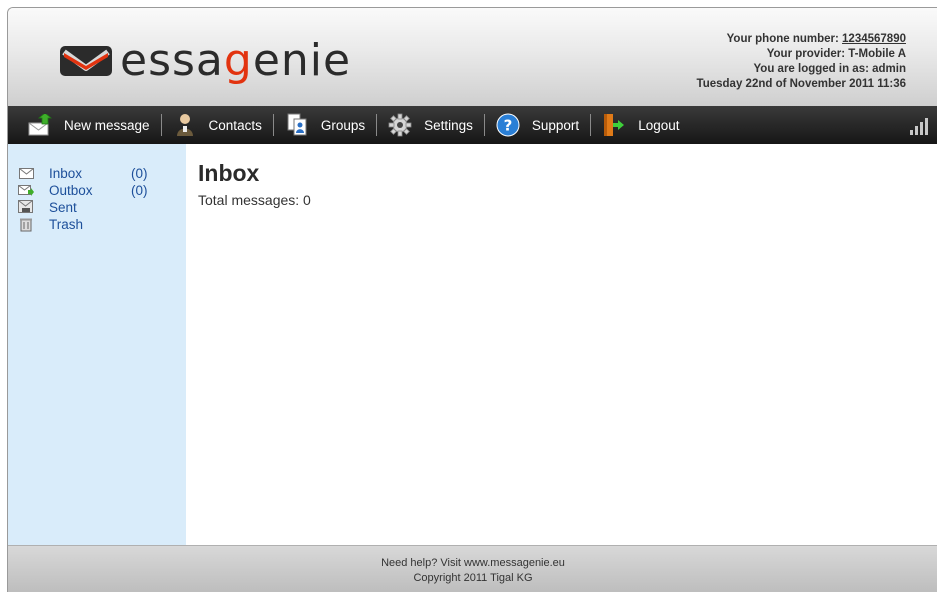  I want to click on nav-groups: Groups, so click(325, 125).